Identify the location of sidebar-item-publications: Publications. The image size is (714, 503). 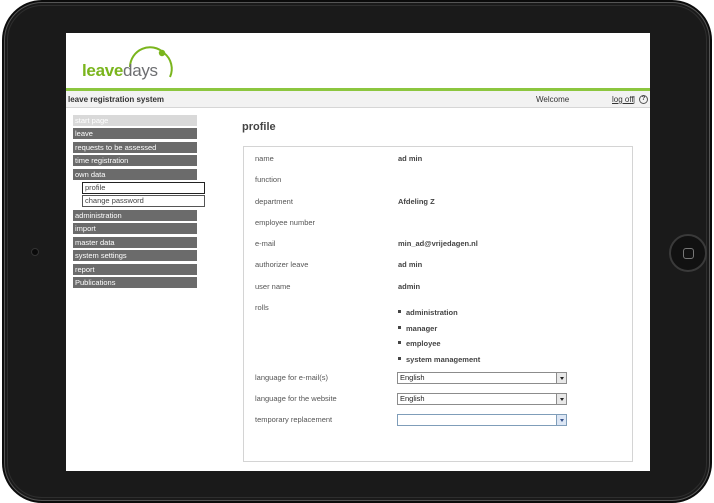
(135, 282).